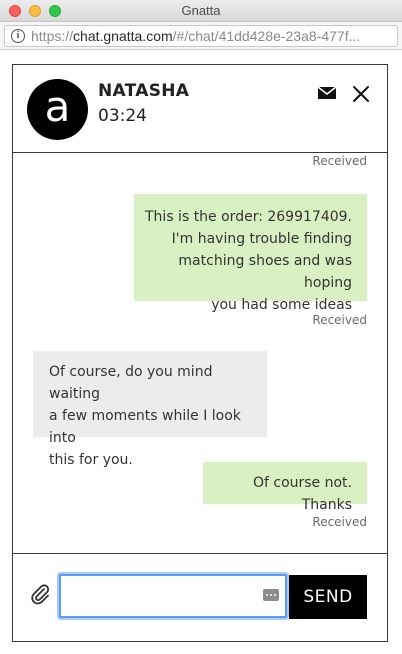  I want to click on paperclip-icon, so click(40, 594).